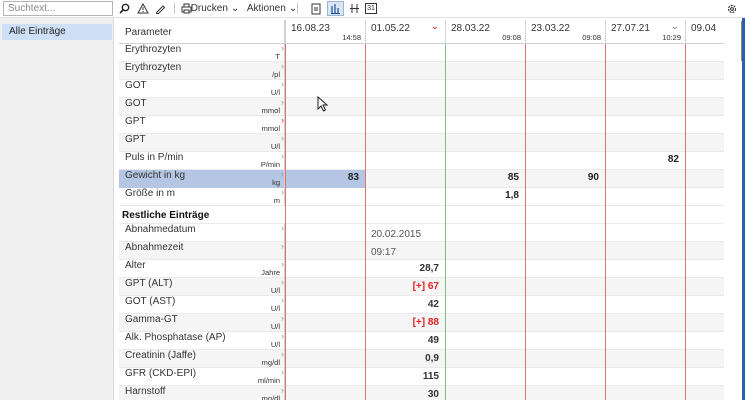  I want to click on table-row: Harnstoff mg/dl › 30, so click(421, 392).